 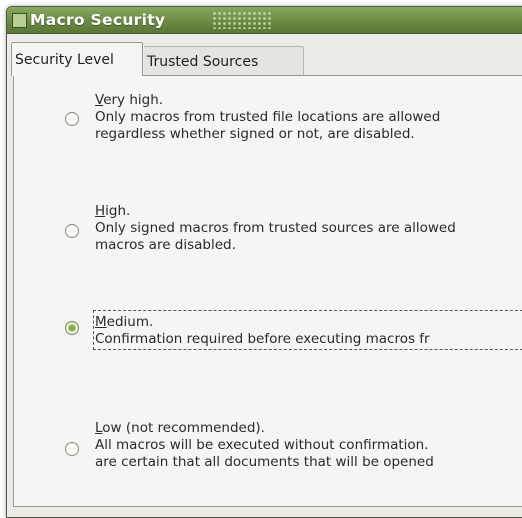 I want to click on radio-high, so click(x=72, y=231).